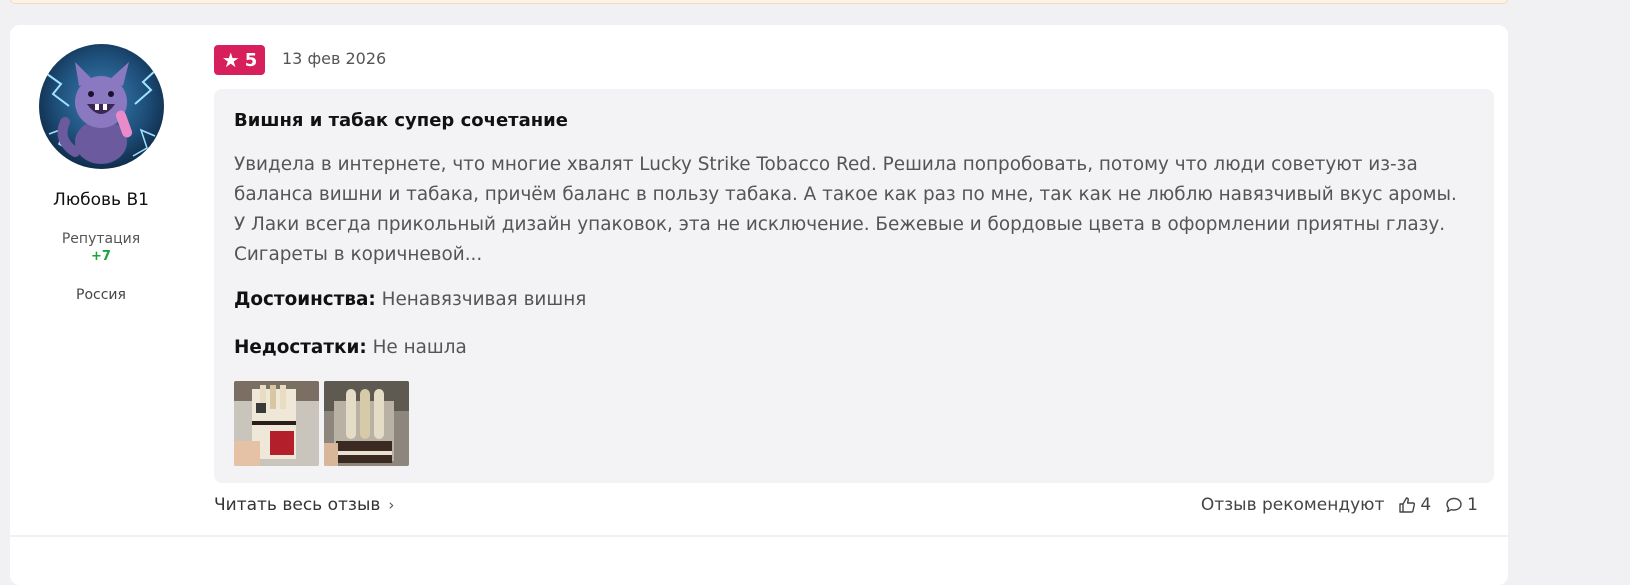 This screenshot has height=585, width=1630. I want to click on thumbs-up-icon, so click(1407, 505).